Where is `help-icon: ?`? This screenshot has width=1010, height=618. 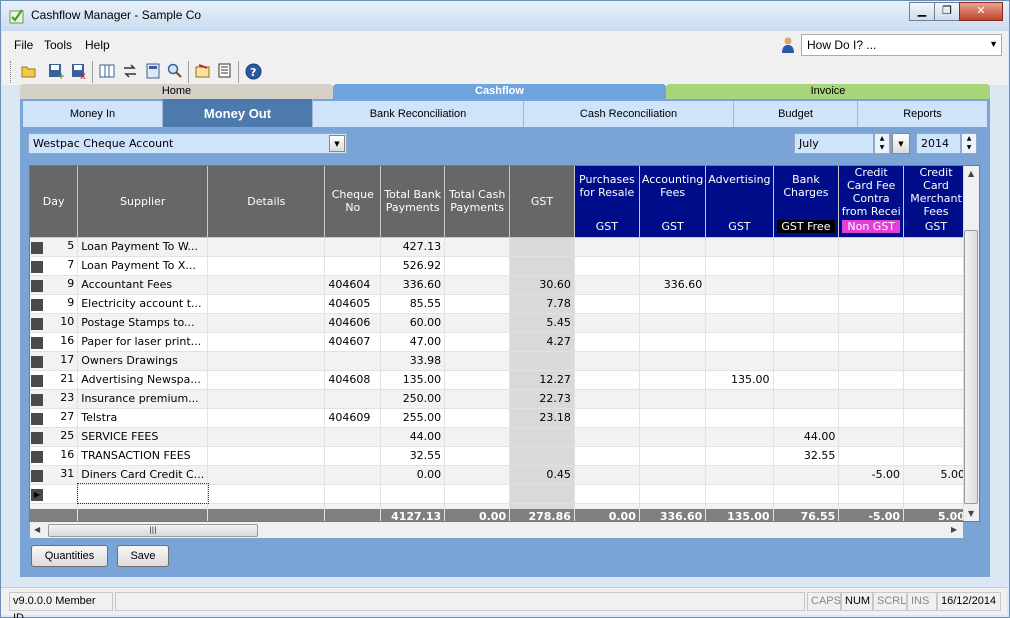
help-icon: ? is located at coordinates (253, 71).